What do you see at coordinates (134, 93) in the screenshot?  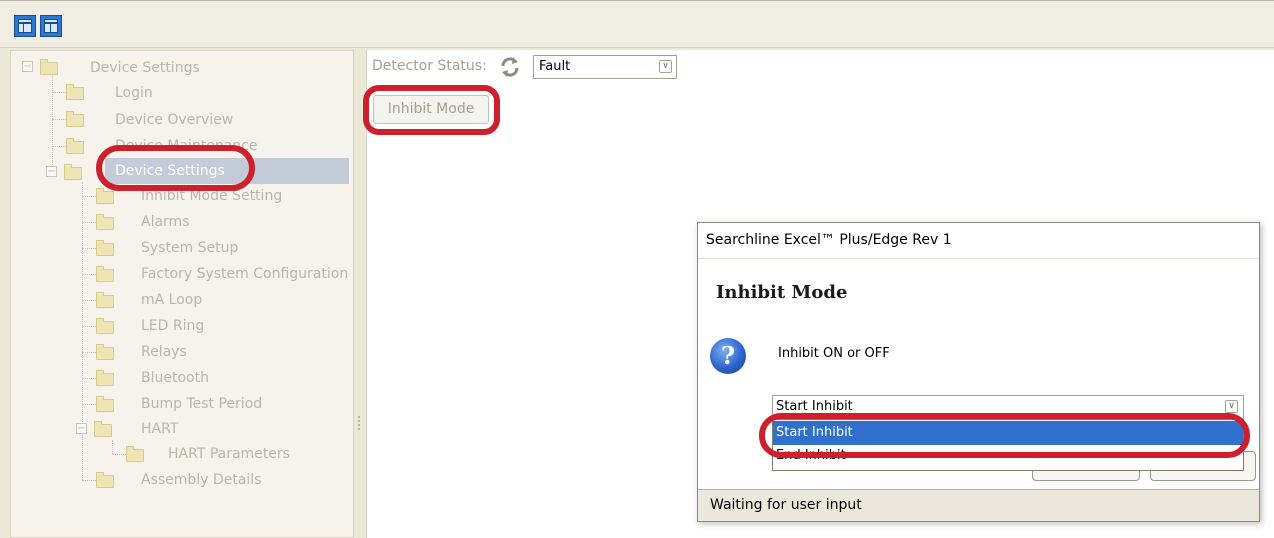 I see `tree-item-login: Login` at bounding box center [134, 93].